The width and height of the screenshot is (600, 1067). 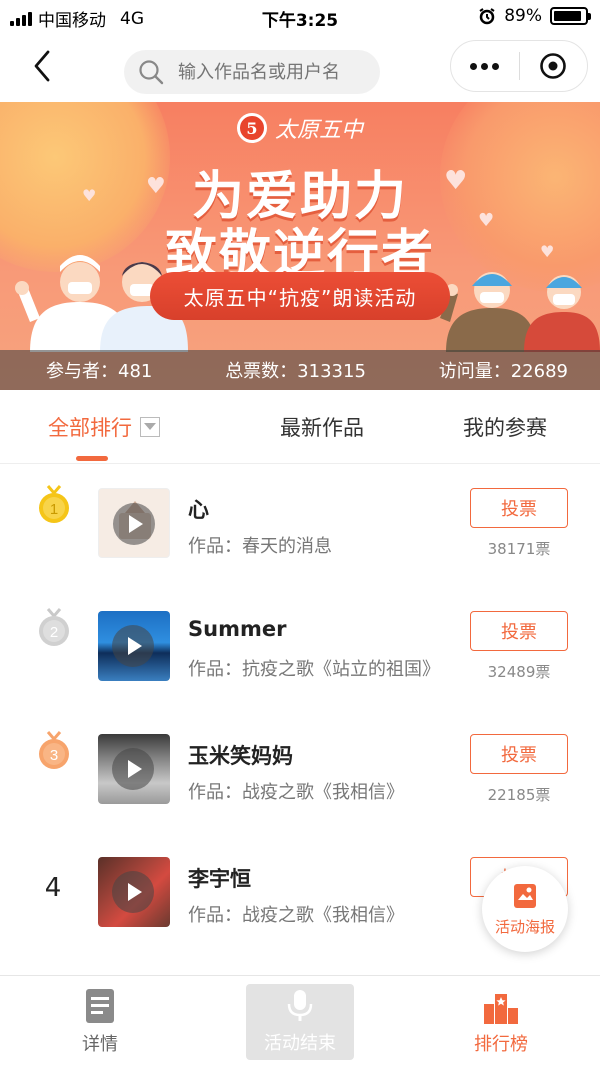 I want to click on activity-ended-button: 活动结束, so click(x=300, y=1022).